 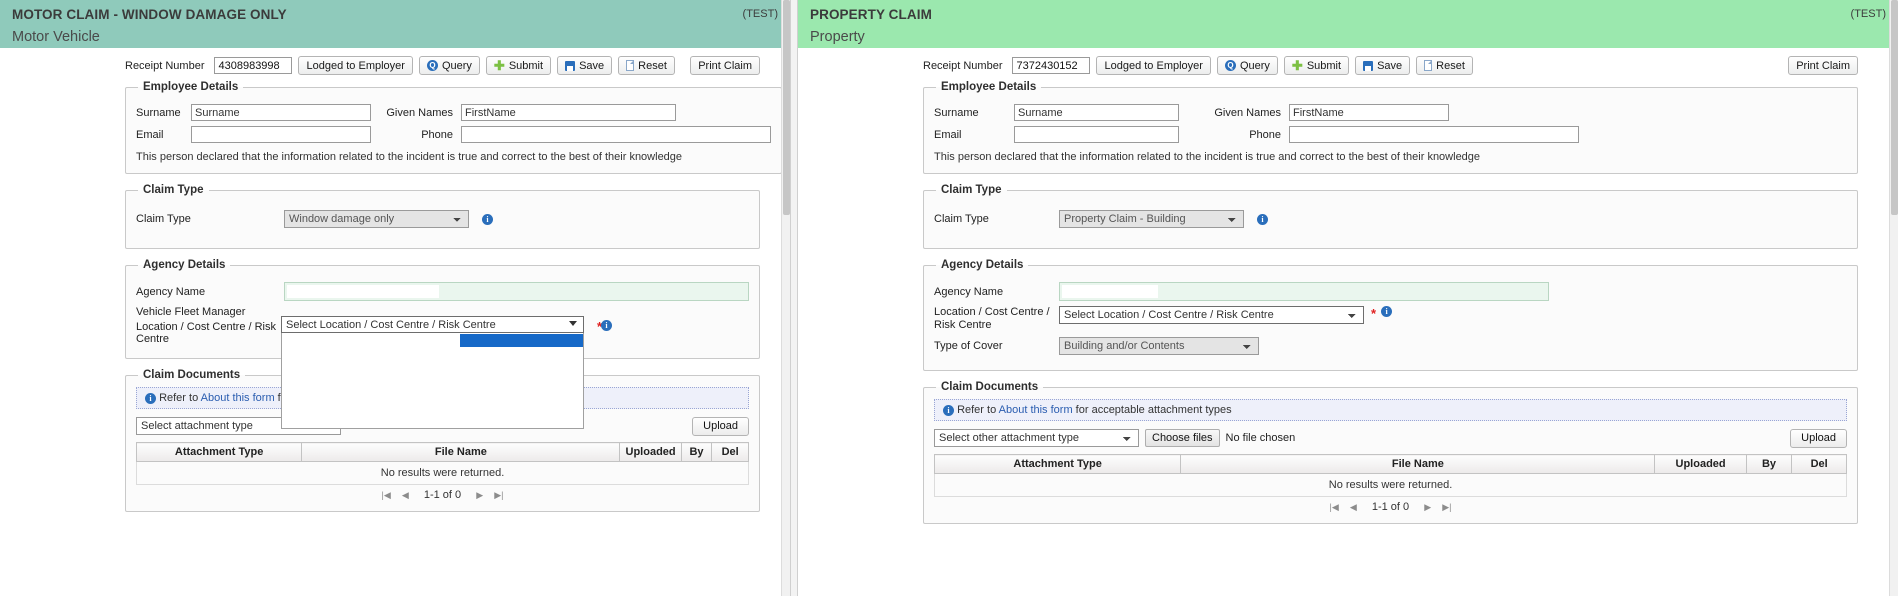 I want to click on property-banner-subtitle: Property, so click(x=837, y=37).